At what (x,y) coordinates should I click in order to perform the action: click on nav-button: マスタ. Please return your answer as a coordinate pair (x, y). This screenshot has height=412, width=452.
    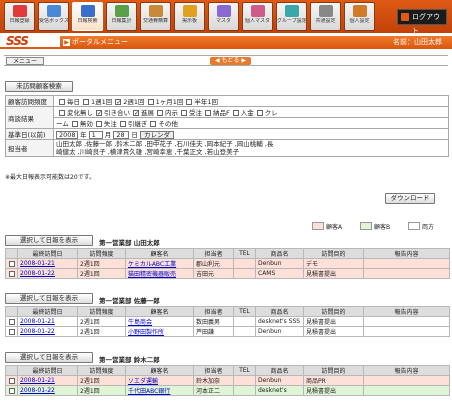
    Looking at the image, I should click on (223, 16).